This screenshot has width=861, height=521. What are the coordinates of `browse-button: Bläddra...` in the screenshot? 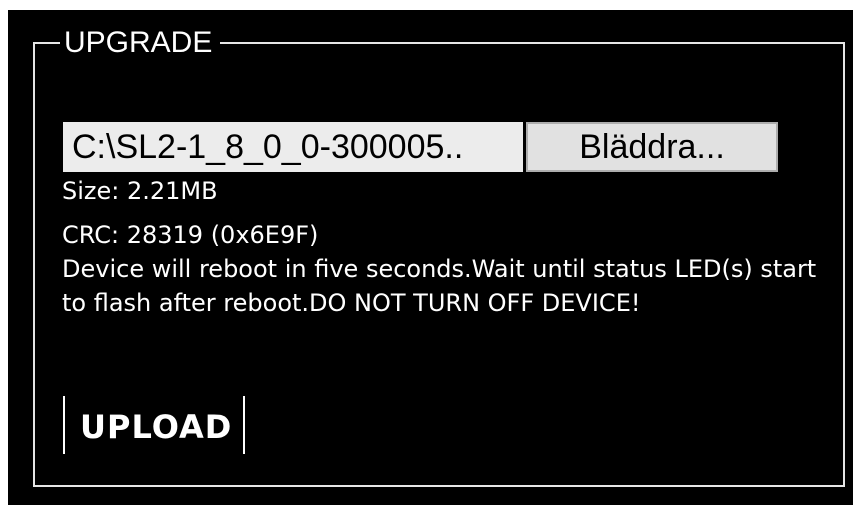 It's located at (652, 147).